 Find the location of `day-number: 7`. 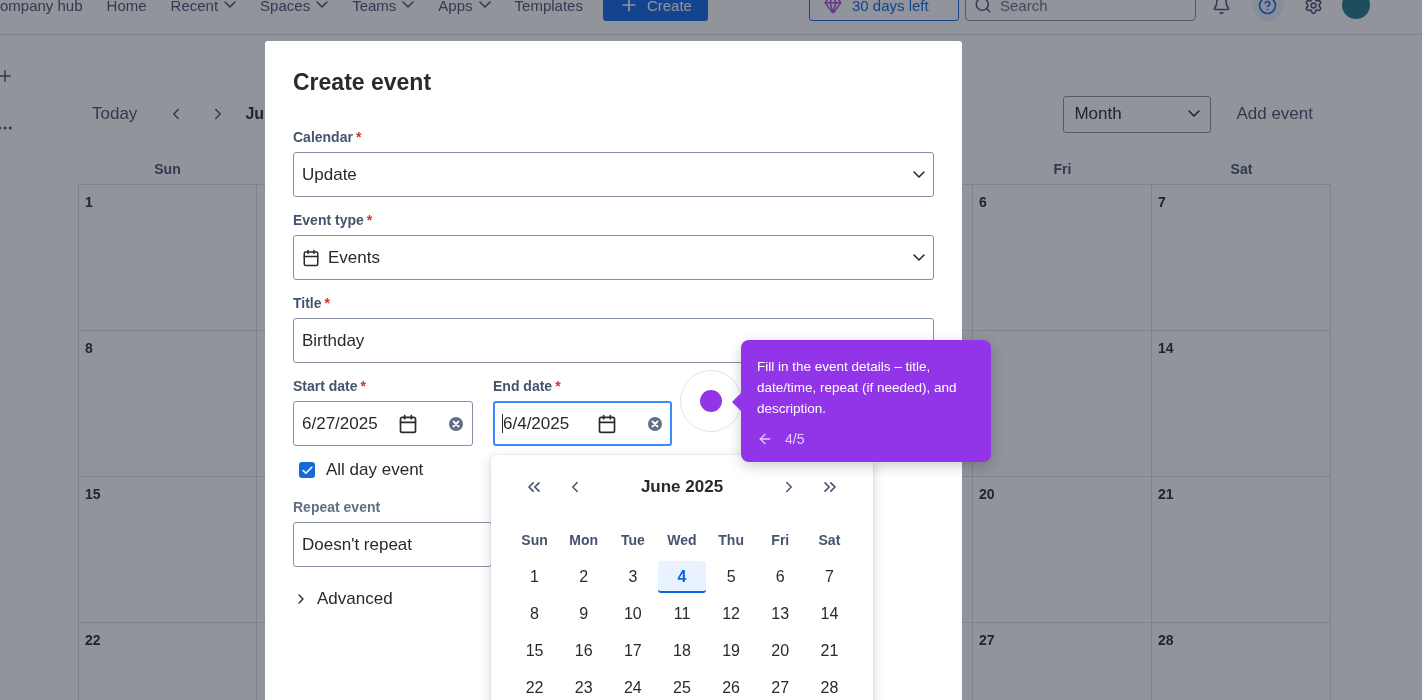

day-number: 7 is located at coordinates (1162, 202).